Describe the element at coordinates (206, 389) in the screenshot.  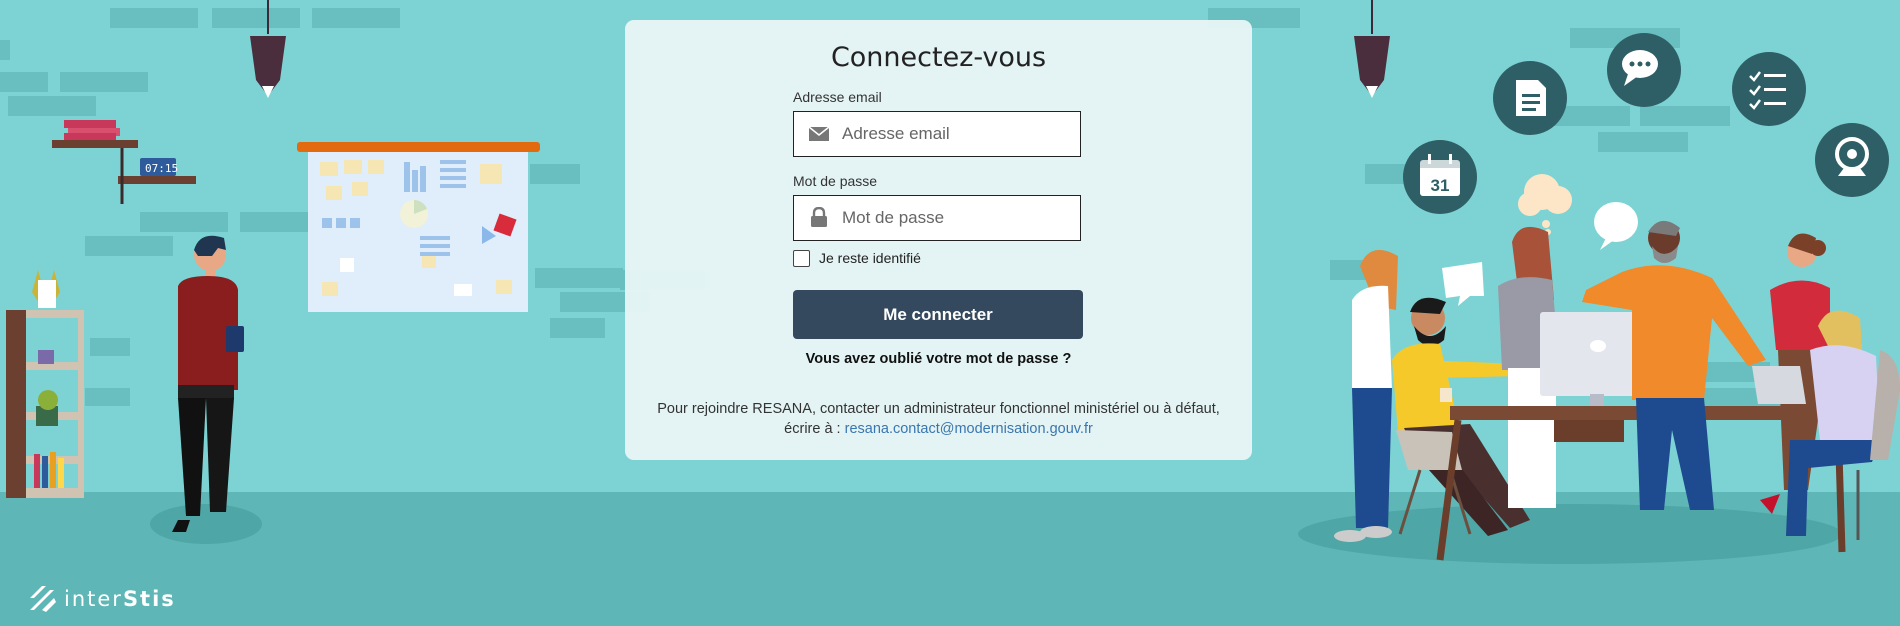
I see `man-reading-figure` at that location.